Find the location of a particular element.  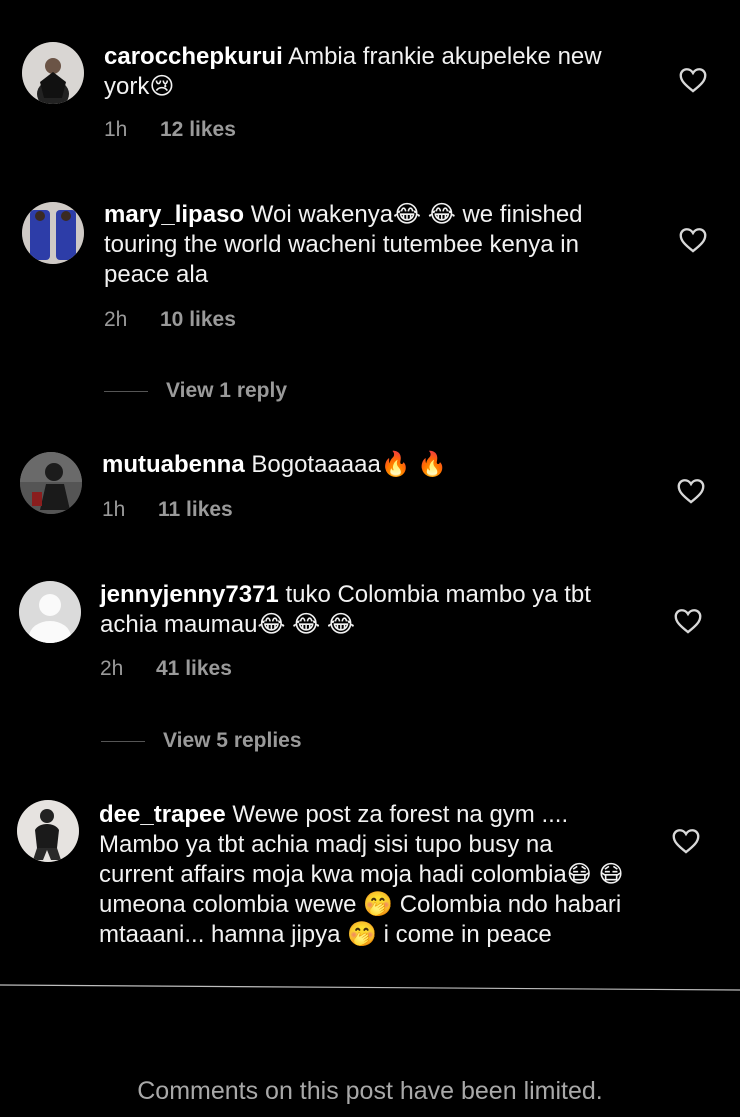

view-replies-label: View 5 replies is located at coordinates (232, 740).